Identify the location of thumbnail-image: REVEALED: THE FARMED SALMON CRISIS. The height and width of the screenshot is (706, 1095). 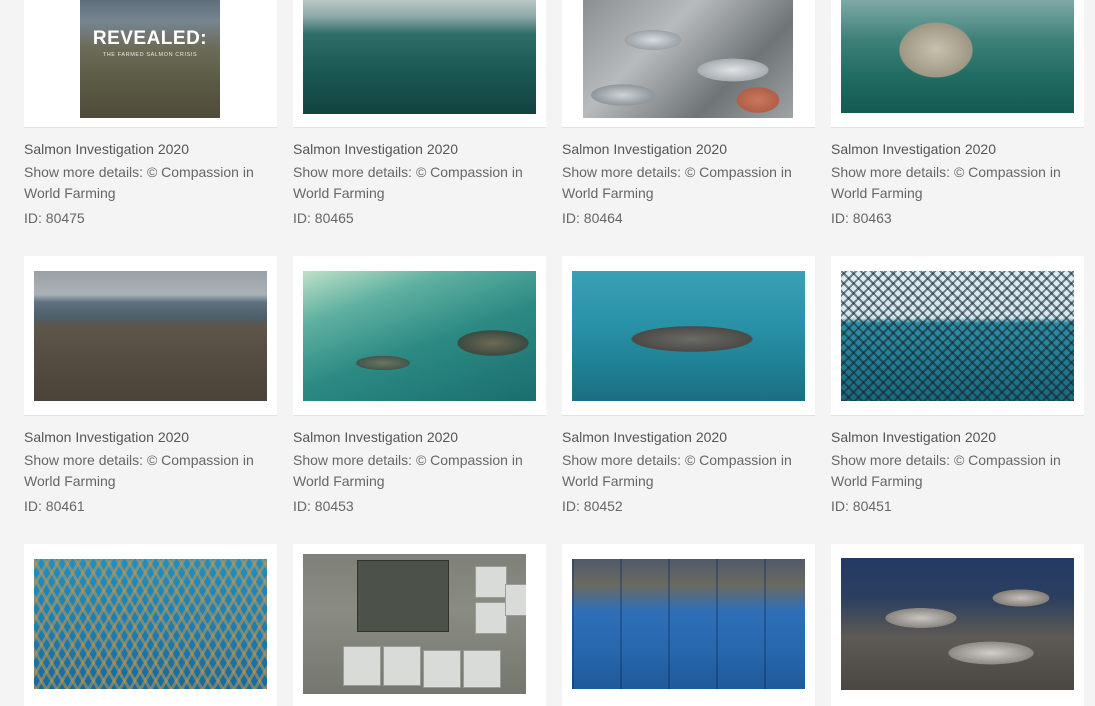
(150, 59).